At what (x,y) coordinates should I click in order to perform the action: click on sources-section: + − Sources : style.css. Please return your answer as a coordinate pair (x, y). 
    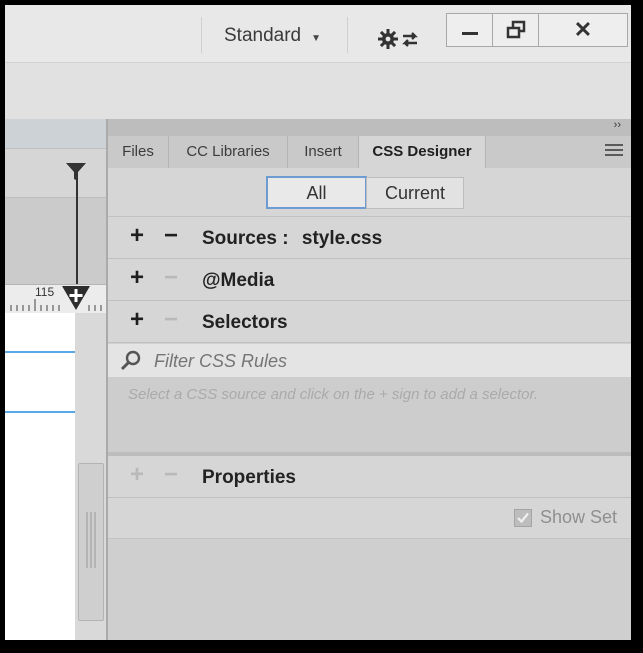
    Looking at the image, I should click on (370, 238).